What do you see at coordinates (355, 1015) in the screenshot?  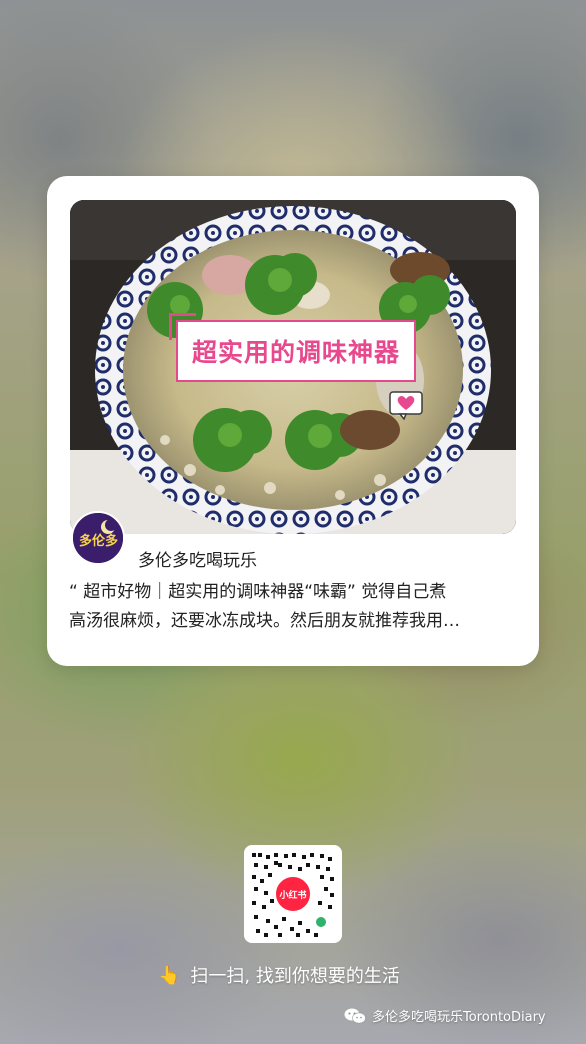 I see `wechat-icon` at bounding box center [355, 1015].